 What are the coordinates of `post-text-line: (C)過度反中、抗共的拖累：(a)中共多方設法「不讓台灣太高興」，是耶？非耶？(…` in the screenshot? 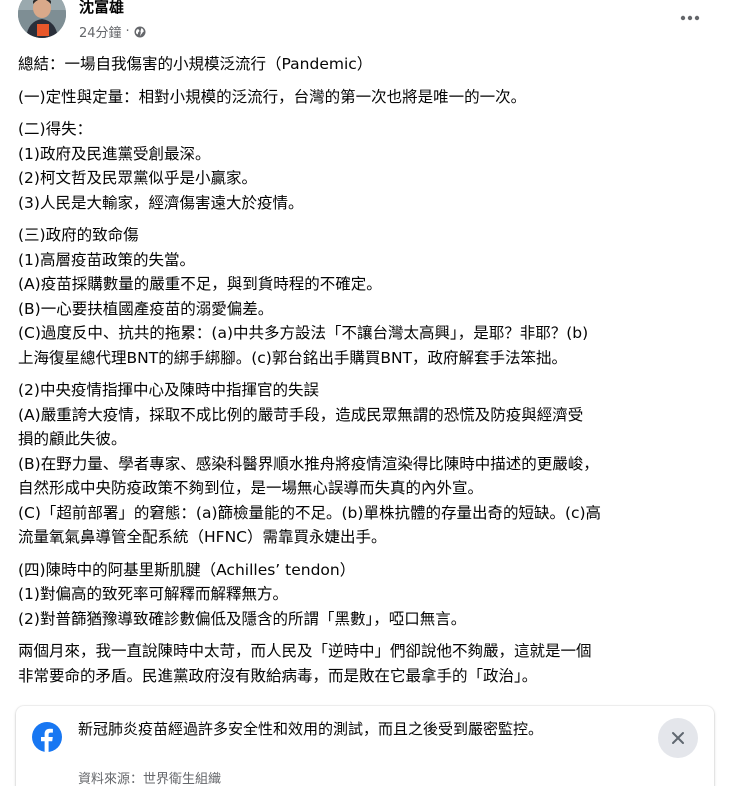 It's located at (303, 333).